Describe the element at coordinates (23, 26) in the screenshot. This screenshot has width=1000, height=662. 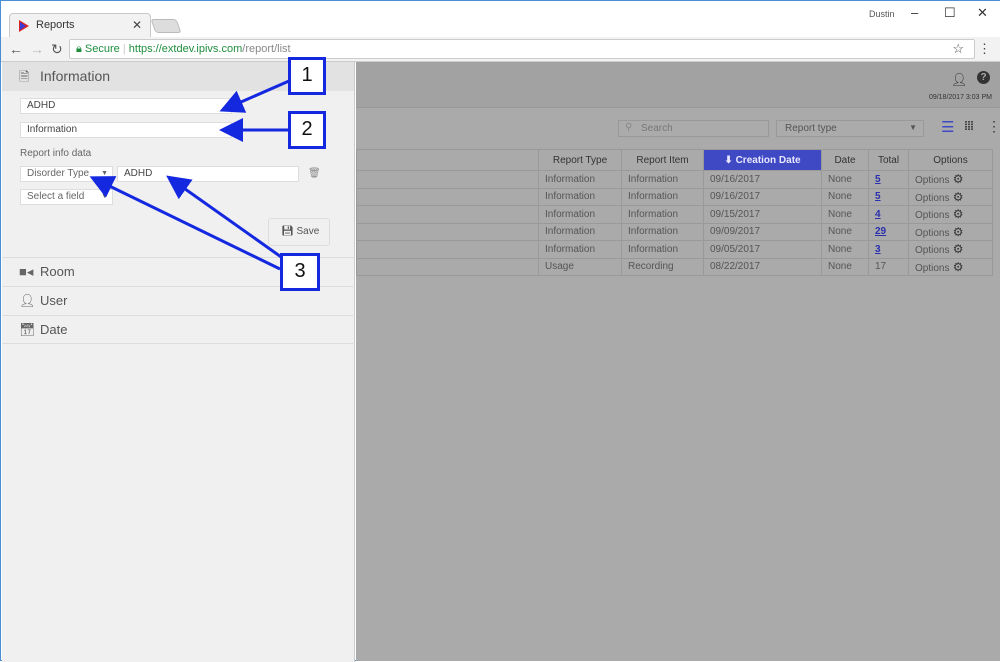
I see `app-logo-icon-inner` at that location.